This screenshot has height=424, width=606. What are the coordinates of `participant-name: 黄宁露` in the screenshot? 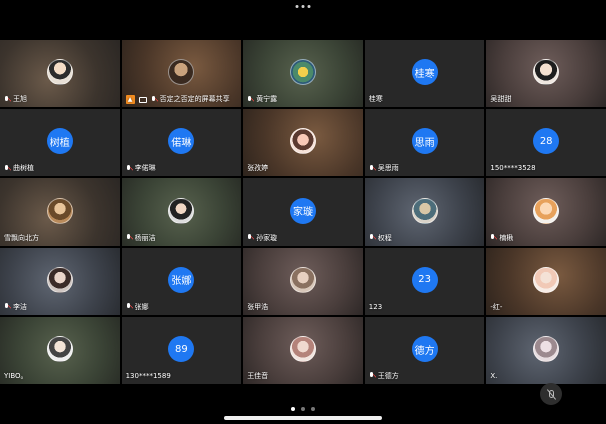 It's located at (267, 99).